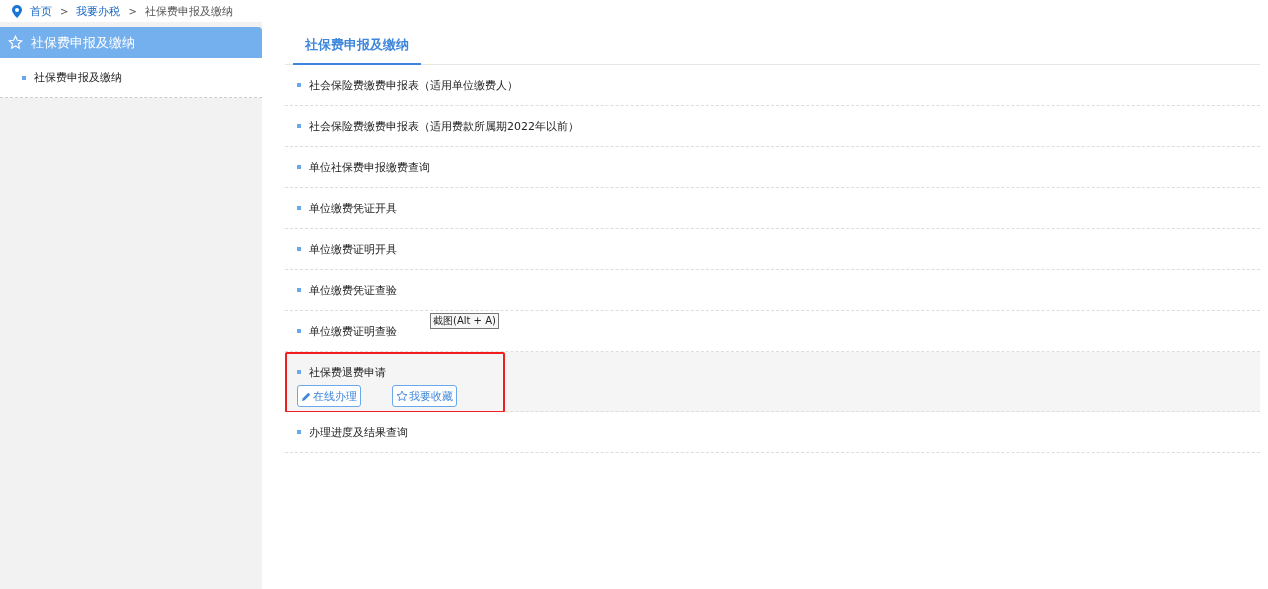 This screenshot has height=589, width=1268. I want to click on service-link: 社会保险费缴费申报表（适用单位缴费人）, so click(413, 85).